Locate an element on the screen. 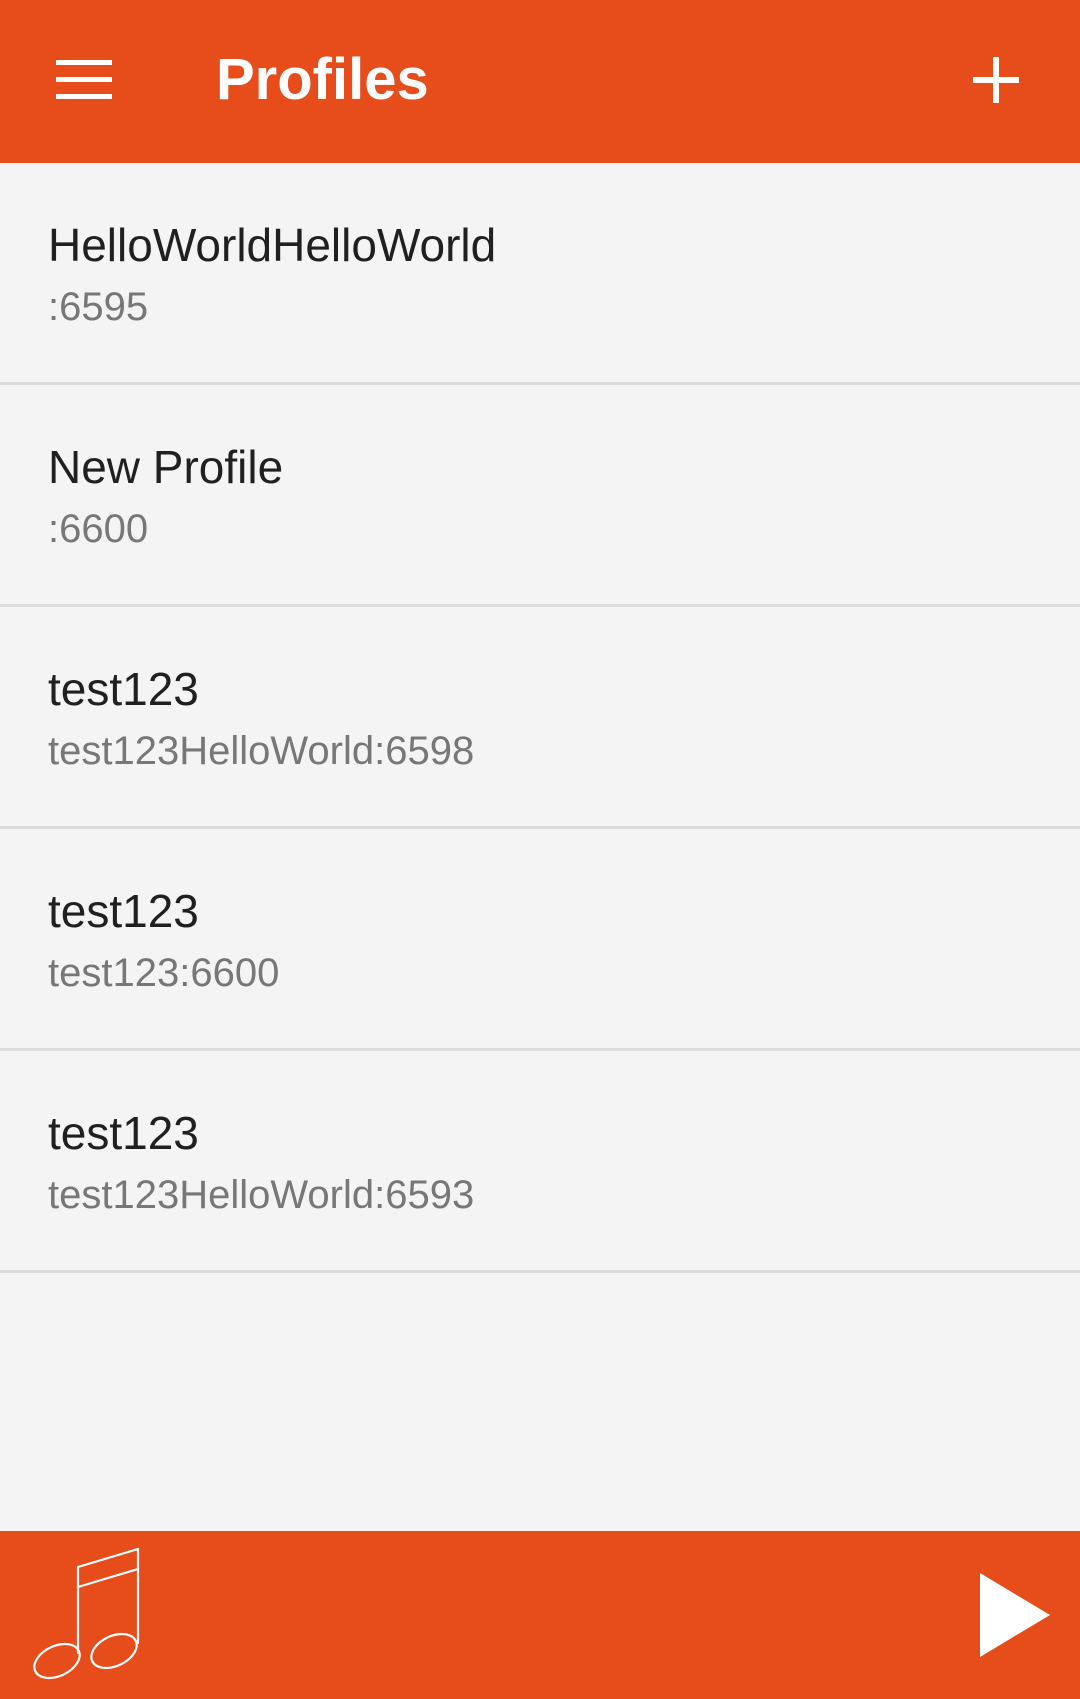  profile-list-item: HelloWorldHelloWorld :6595 is located at coordinates (540, 274).